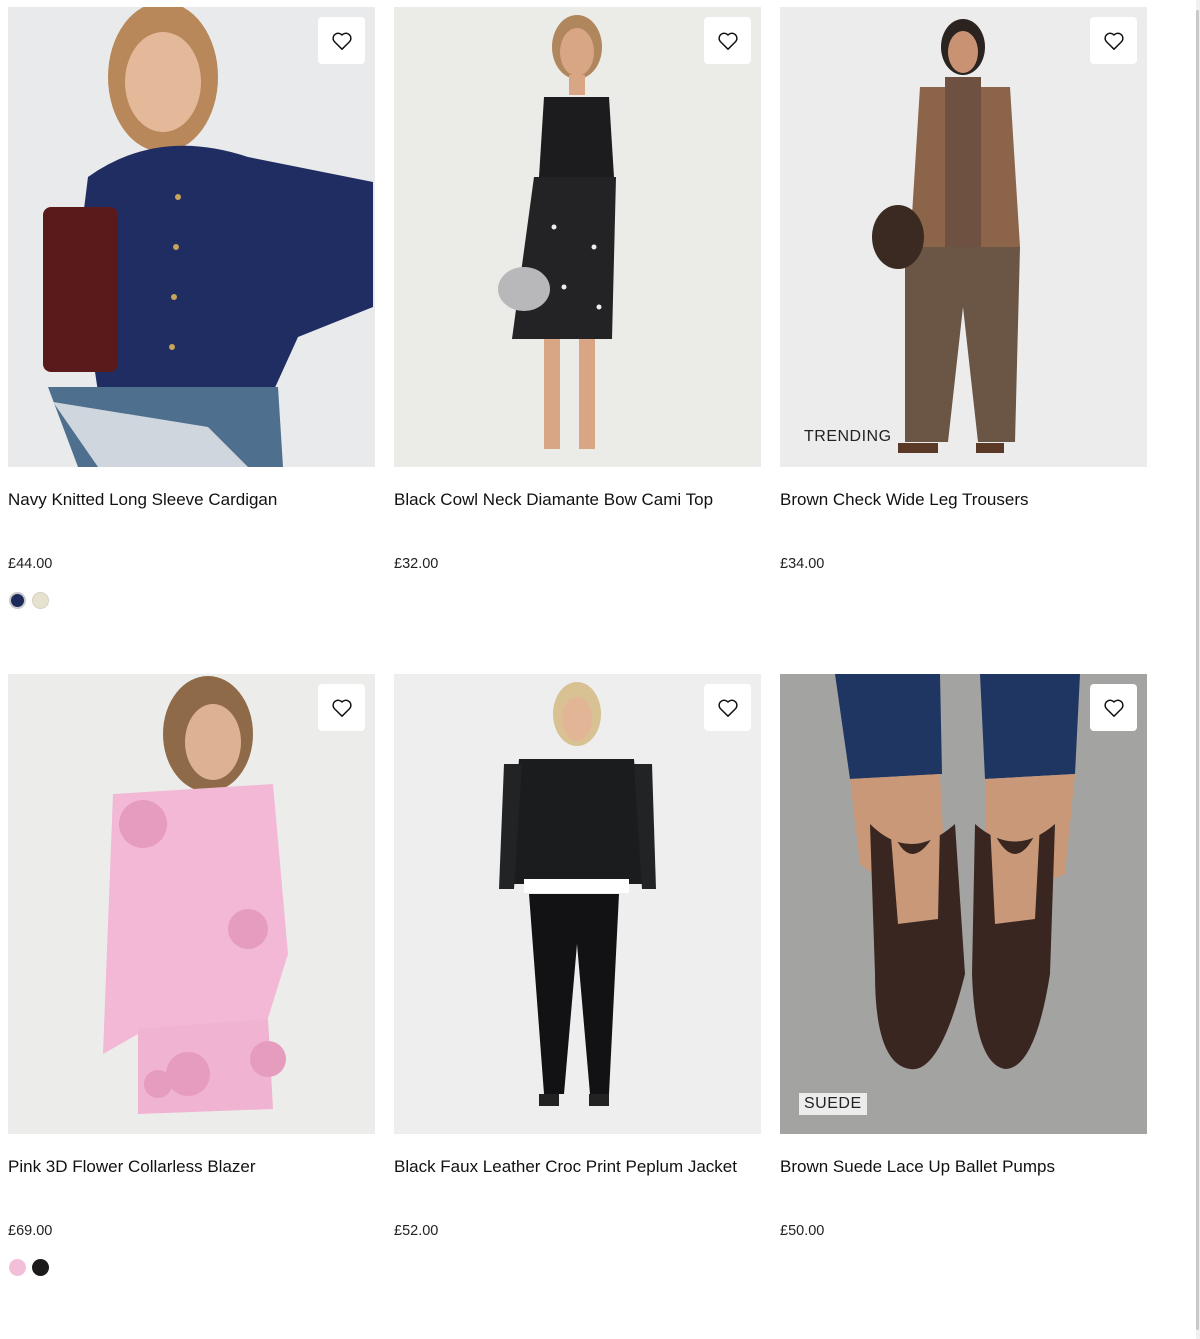 The height and width of the screenshot is (1339, 1200). I want to click on product-photo-pumps, so click(963, 904).